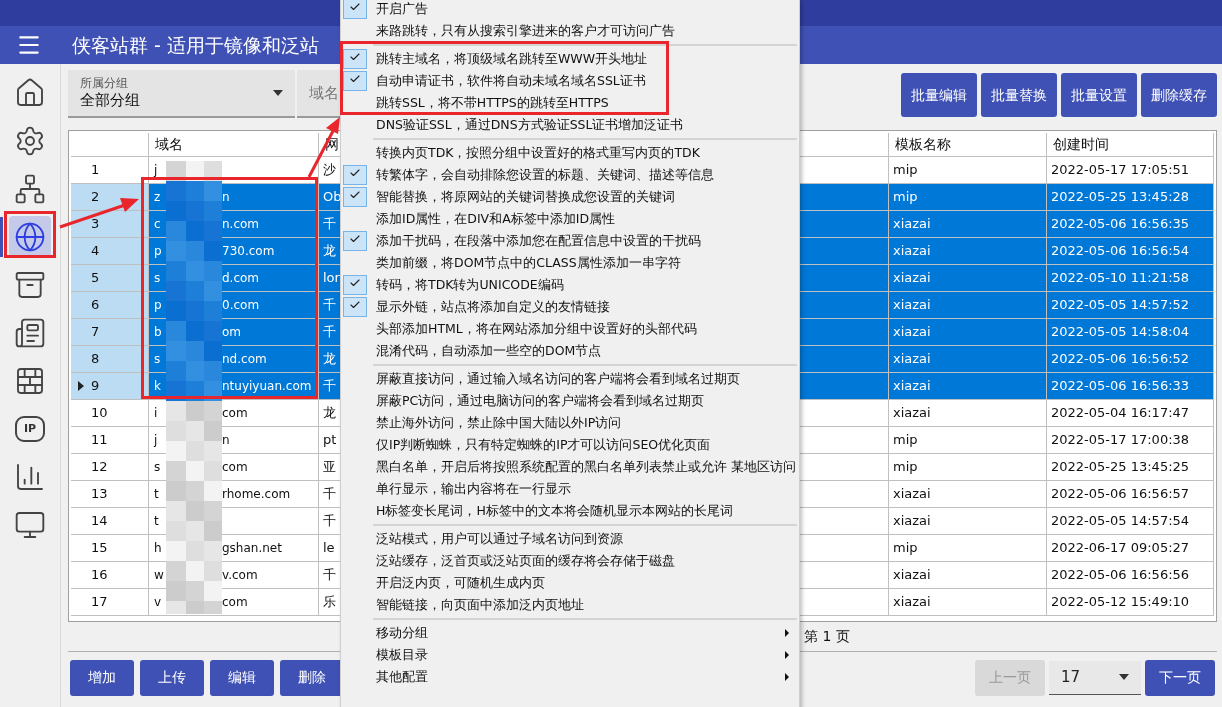  I want to click on domain-fragment: om, so click(232, 332).